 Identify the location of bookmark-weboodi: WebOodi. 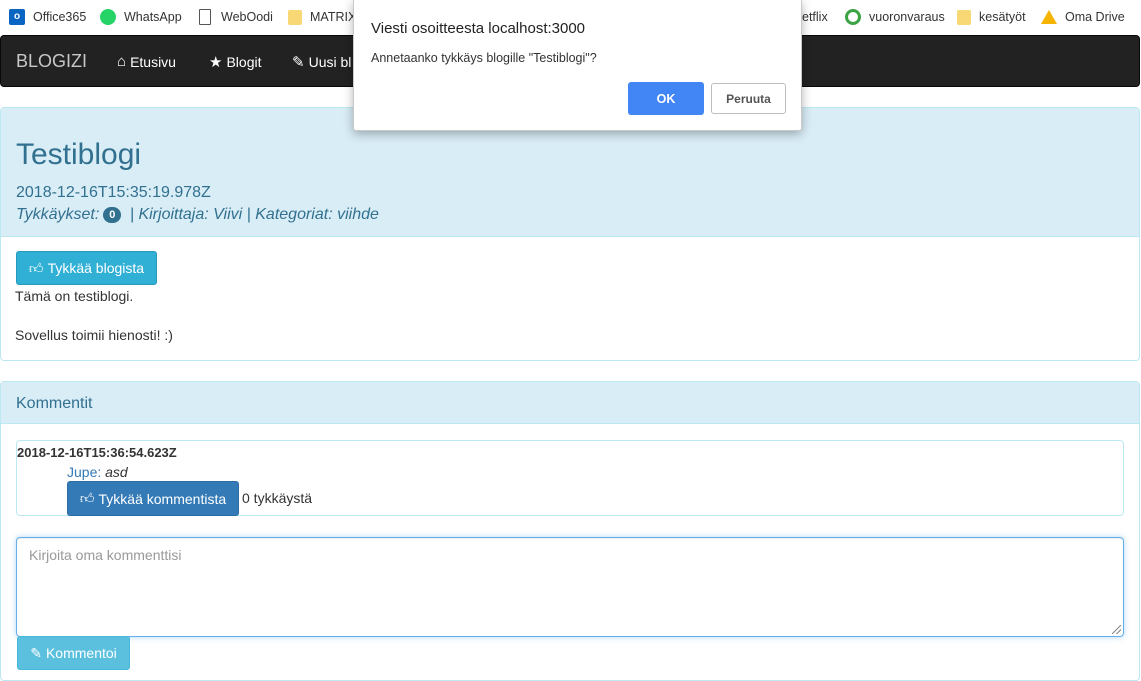
(235, 17).